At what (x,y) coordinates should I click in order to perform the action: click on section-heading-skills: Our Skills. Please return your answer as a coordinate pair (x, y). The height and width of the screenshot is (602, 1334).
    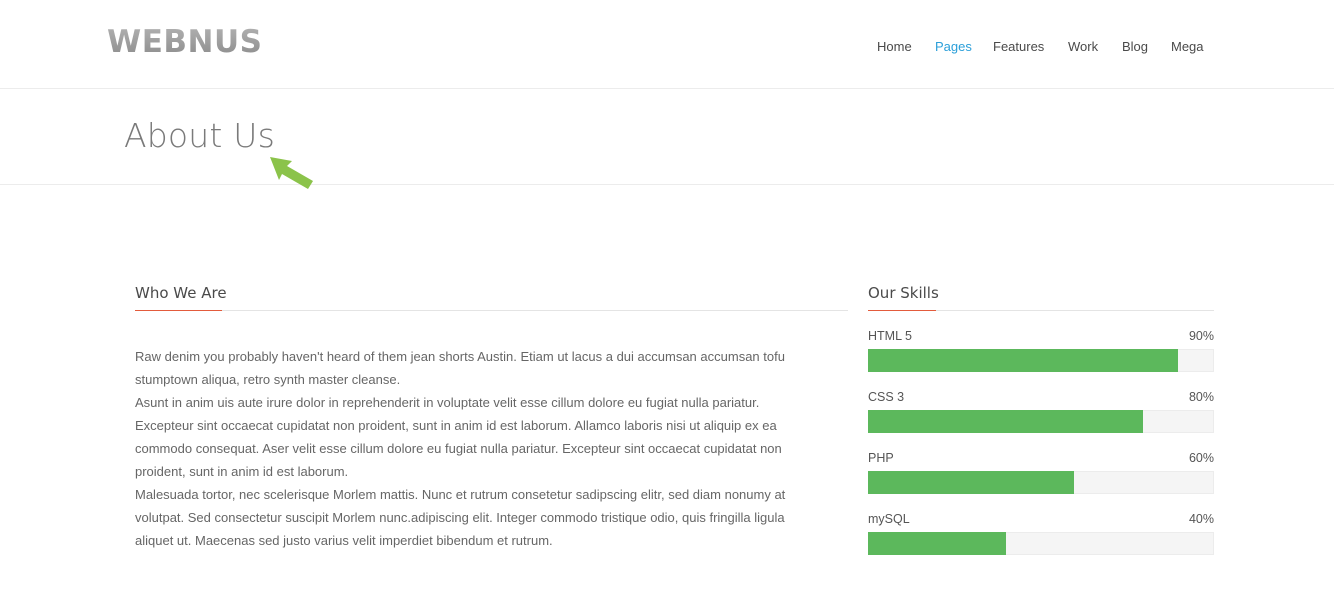
    Looking at the image, I should click on (1041, 297).